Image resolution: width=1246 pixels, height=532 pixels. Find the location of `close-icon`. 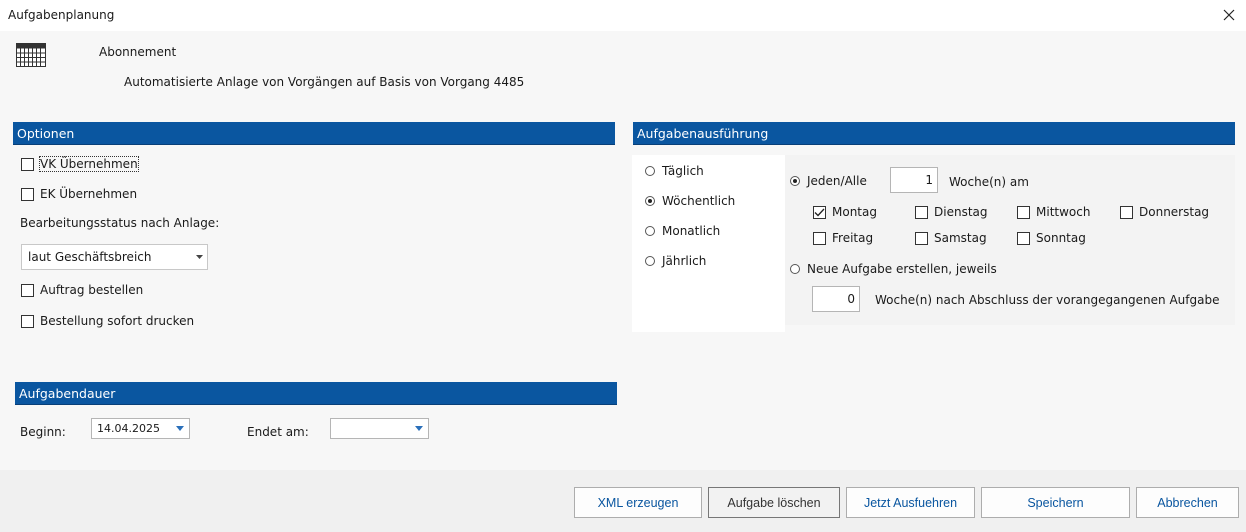

close-icon is located at coordinates (1229, 15).